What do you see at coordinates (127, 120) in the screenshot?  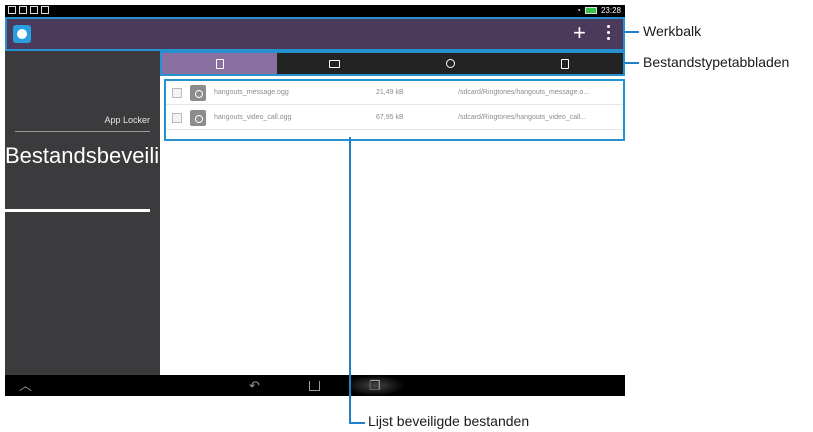 I see `sidebar-item-app-locker: App Locker` at bounding box center [127, 120].